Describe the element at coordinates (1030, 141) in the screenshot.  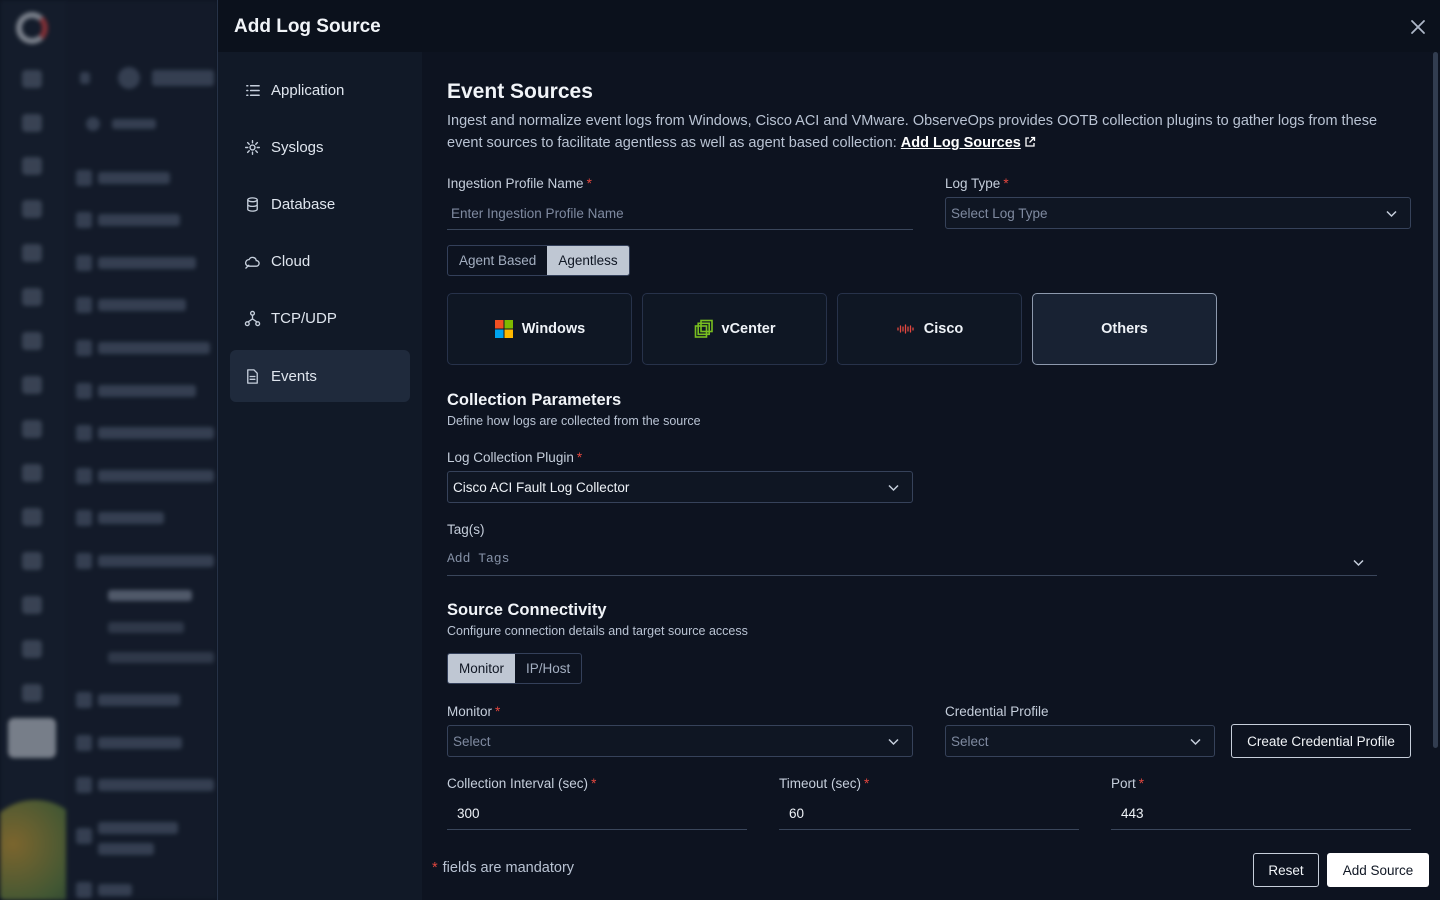
I see `external-link-icon` at that location.